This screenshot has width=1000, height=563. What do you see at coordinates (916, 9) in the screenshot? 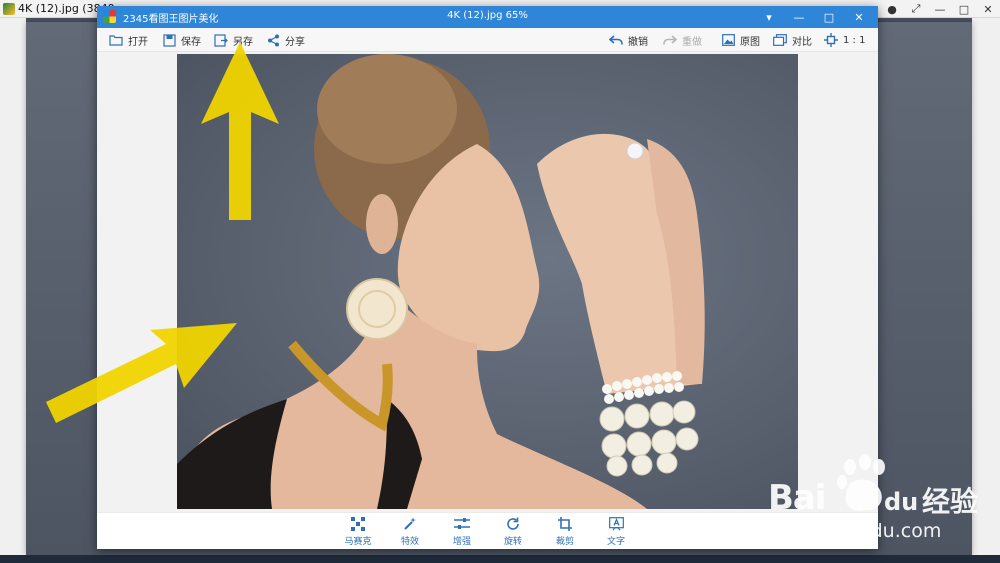
I see `back-fullscreen-button: ⤢` at bounding box center [916, 9].